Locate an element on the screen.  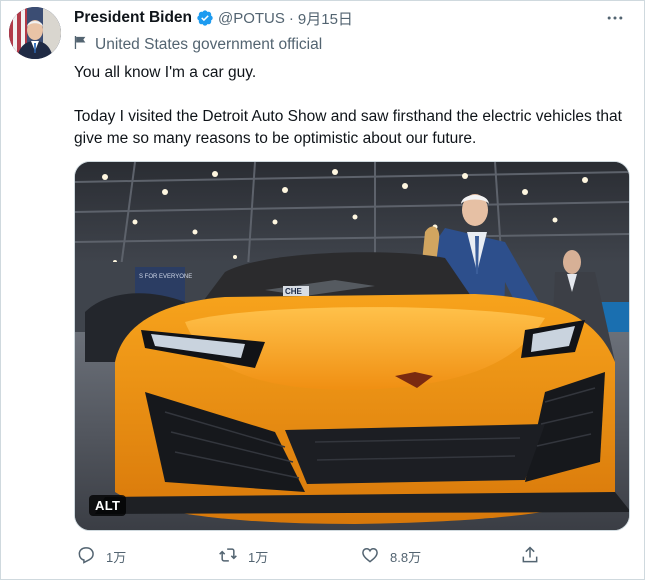
avatar-image is located at coordinates (35, 33).